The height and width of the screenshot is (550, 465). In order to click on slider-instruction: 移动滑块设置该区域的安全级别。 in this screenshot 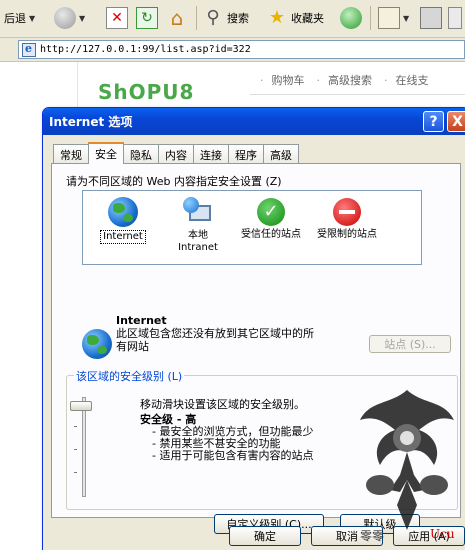, I will do `click(222, 404)`.